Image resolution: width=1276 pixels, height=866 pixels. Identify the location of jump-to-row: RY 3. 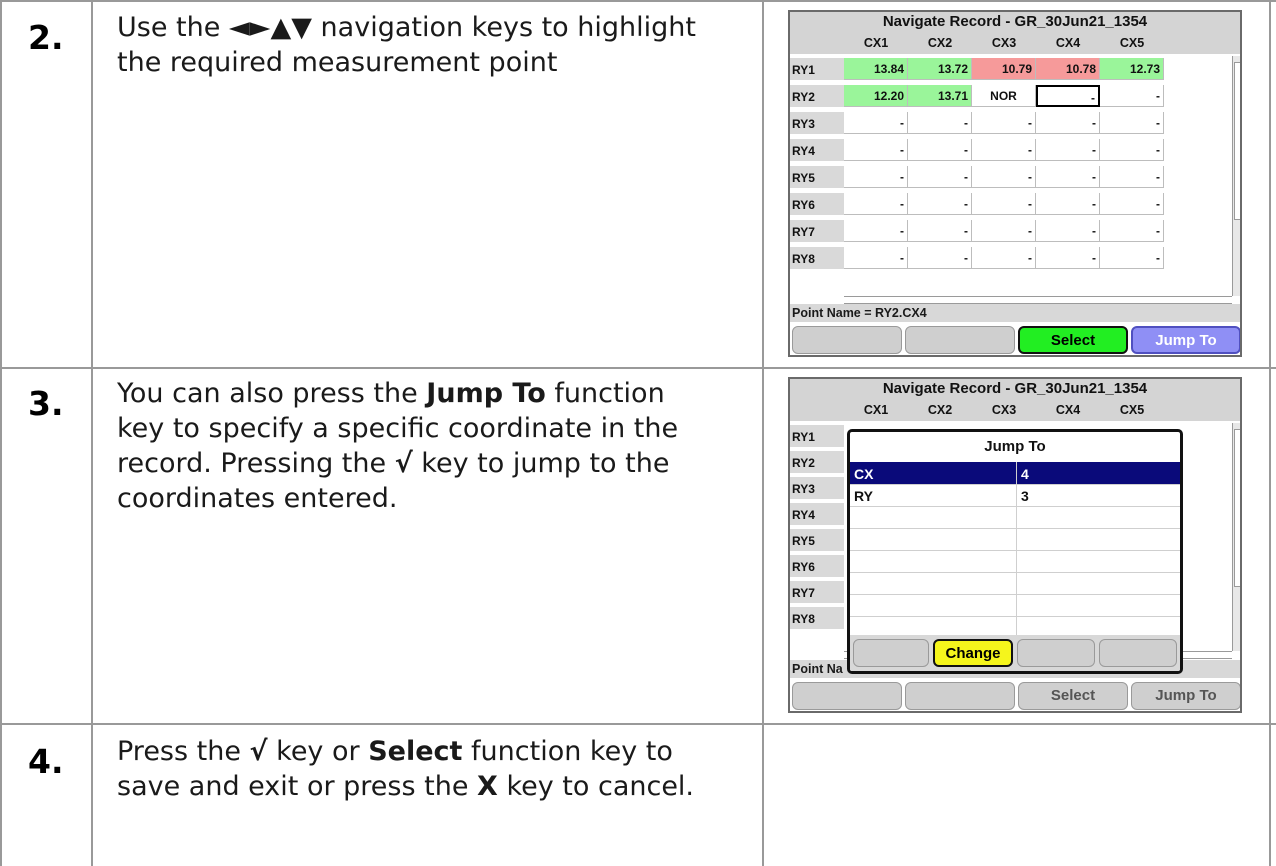
(1015, 495).